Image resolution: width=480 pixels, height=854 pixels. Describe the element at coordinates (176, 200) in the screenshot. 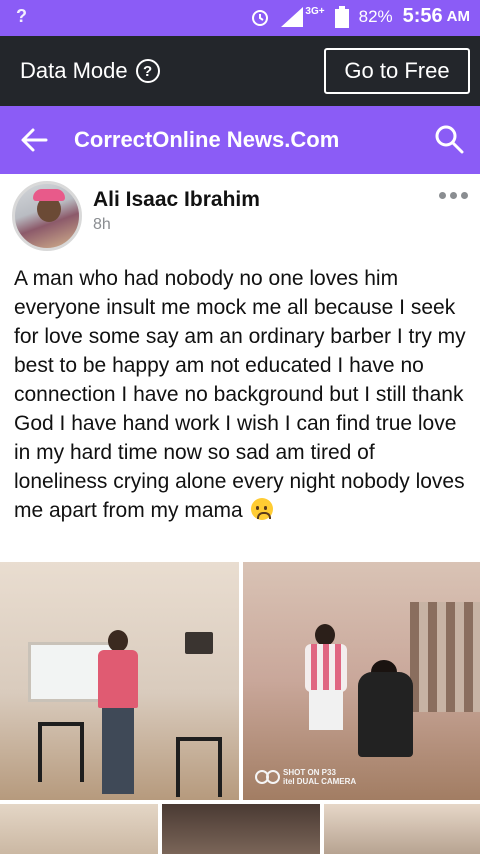

I see `post-author: Ali Isaac Ibrahim` at that location.